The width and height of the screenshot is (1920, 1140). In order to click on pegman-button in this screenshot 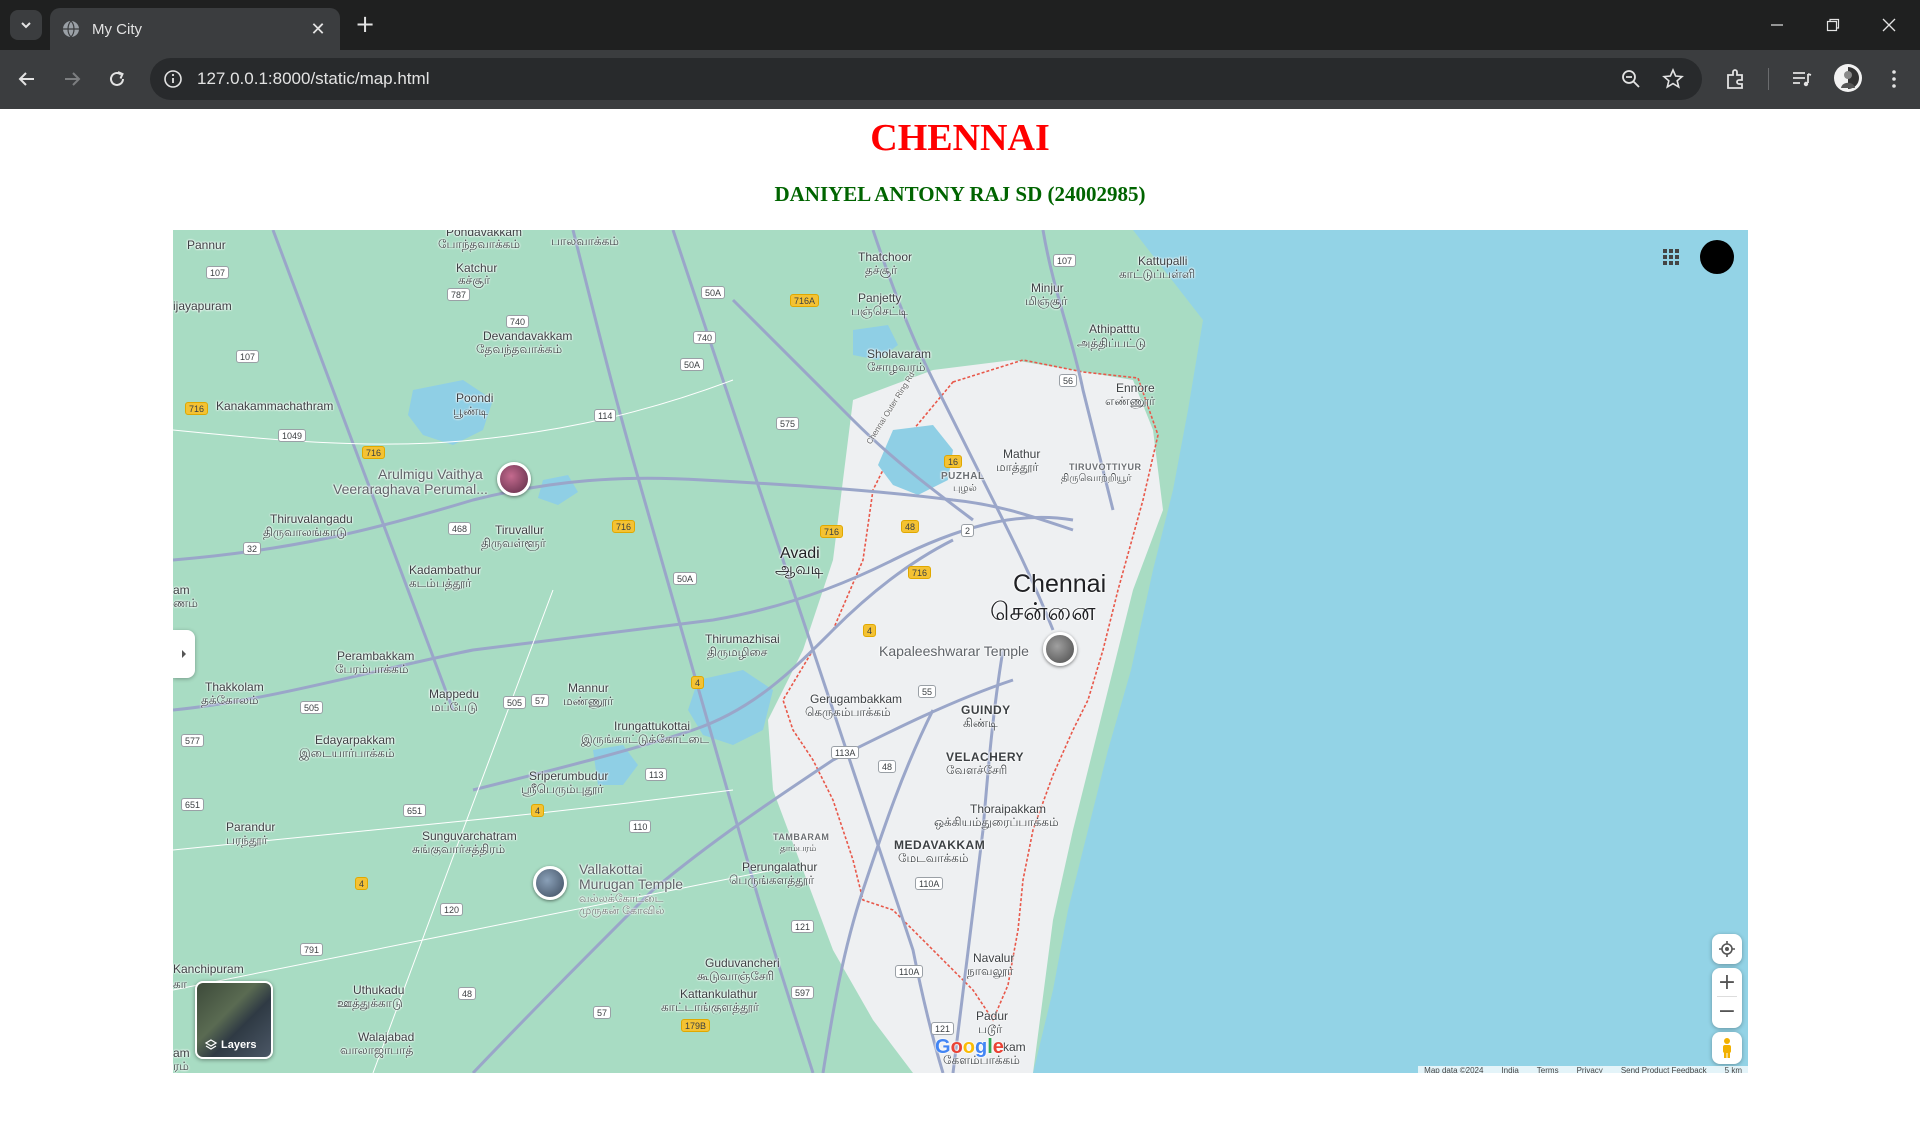, I will do `click(1727, 1048)`.